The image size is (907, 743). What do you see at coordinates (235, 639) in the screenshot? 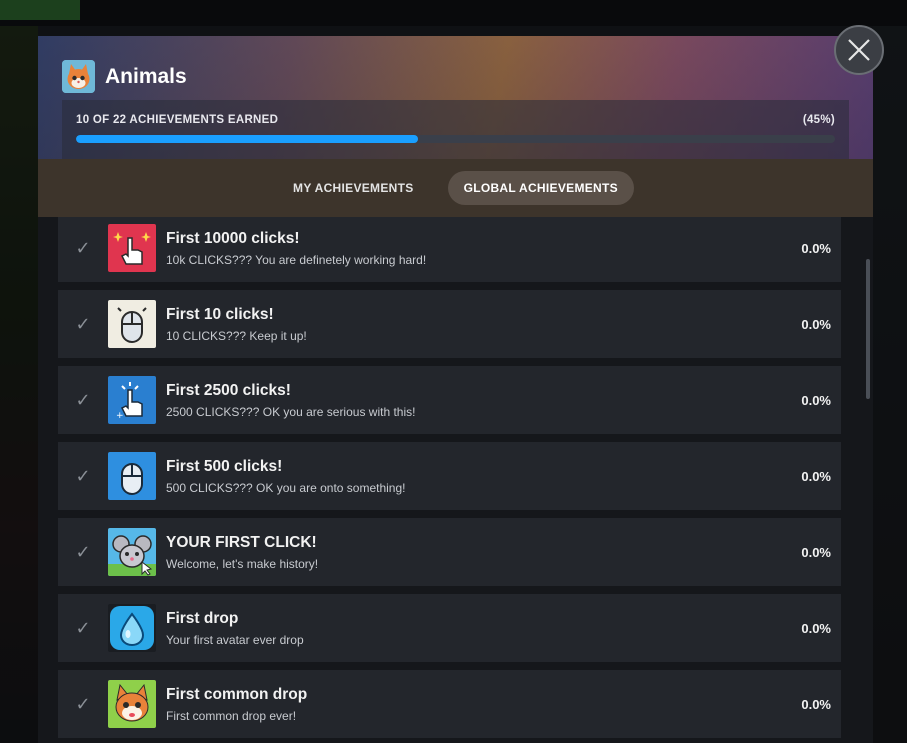
I see `achievement-description: Your first avatar ever drop` at bounding box center [235, 639].